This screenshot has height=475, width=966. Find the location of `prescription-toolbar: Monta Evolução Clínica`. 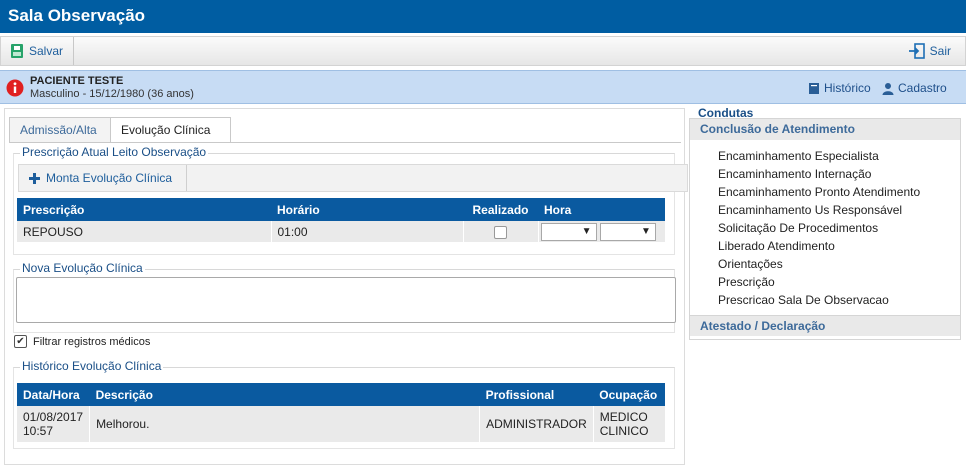

prescription-toolbar: Monta Evolução Clínica is located at coordinates (353, 178).